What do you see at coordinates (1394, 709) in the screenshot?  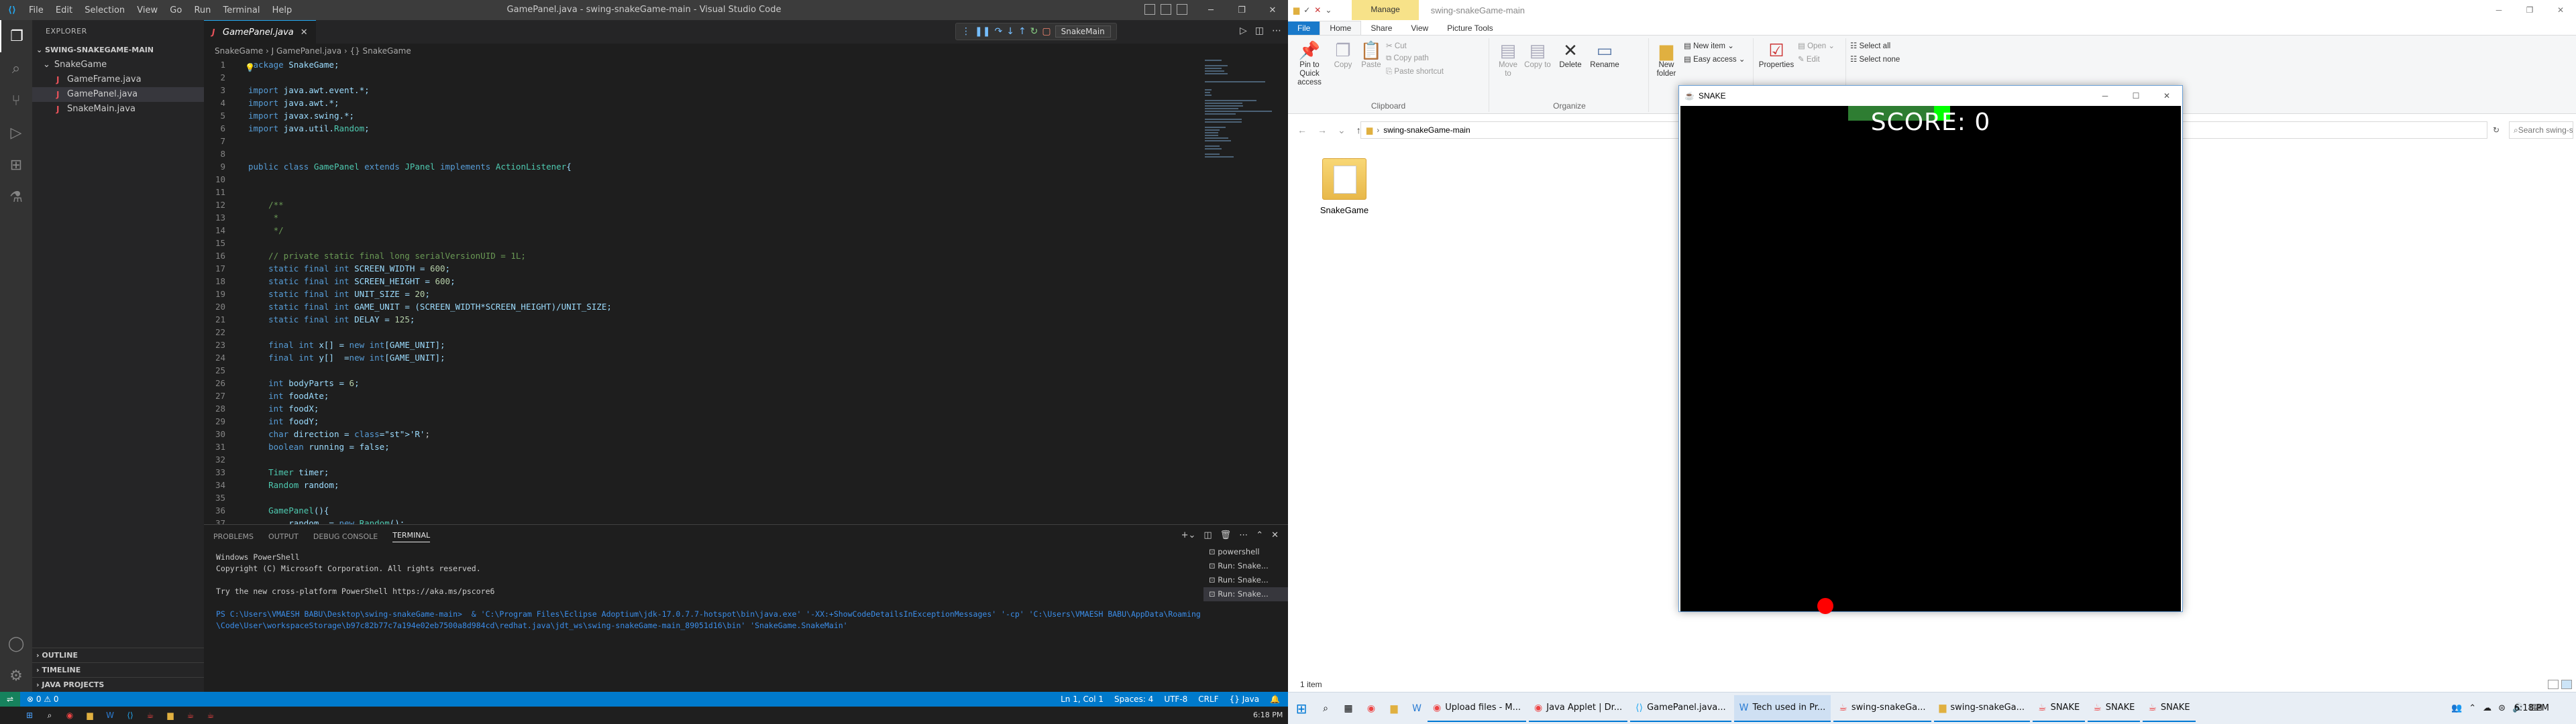 I see `explorer-icon: ▆` at bounding box center [1394, 709].